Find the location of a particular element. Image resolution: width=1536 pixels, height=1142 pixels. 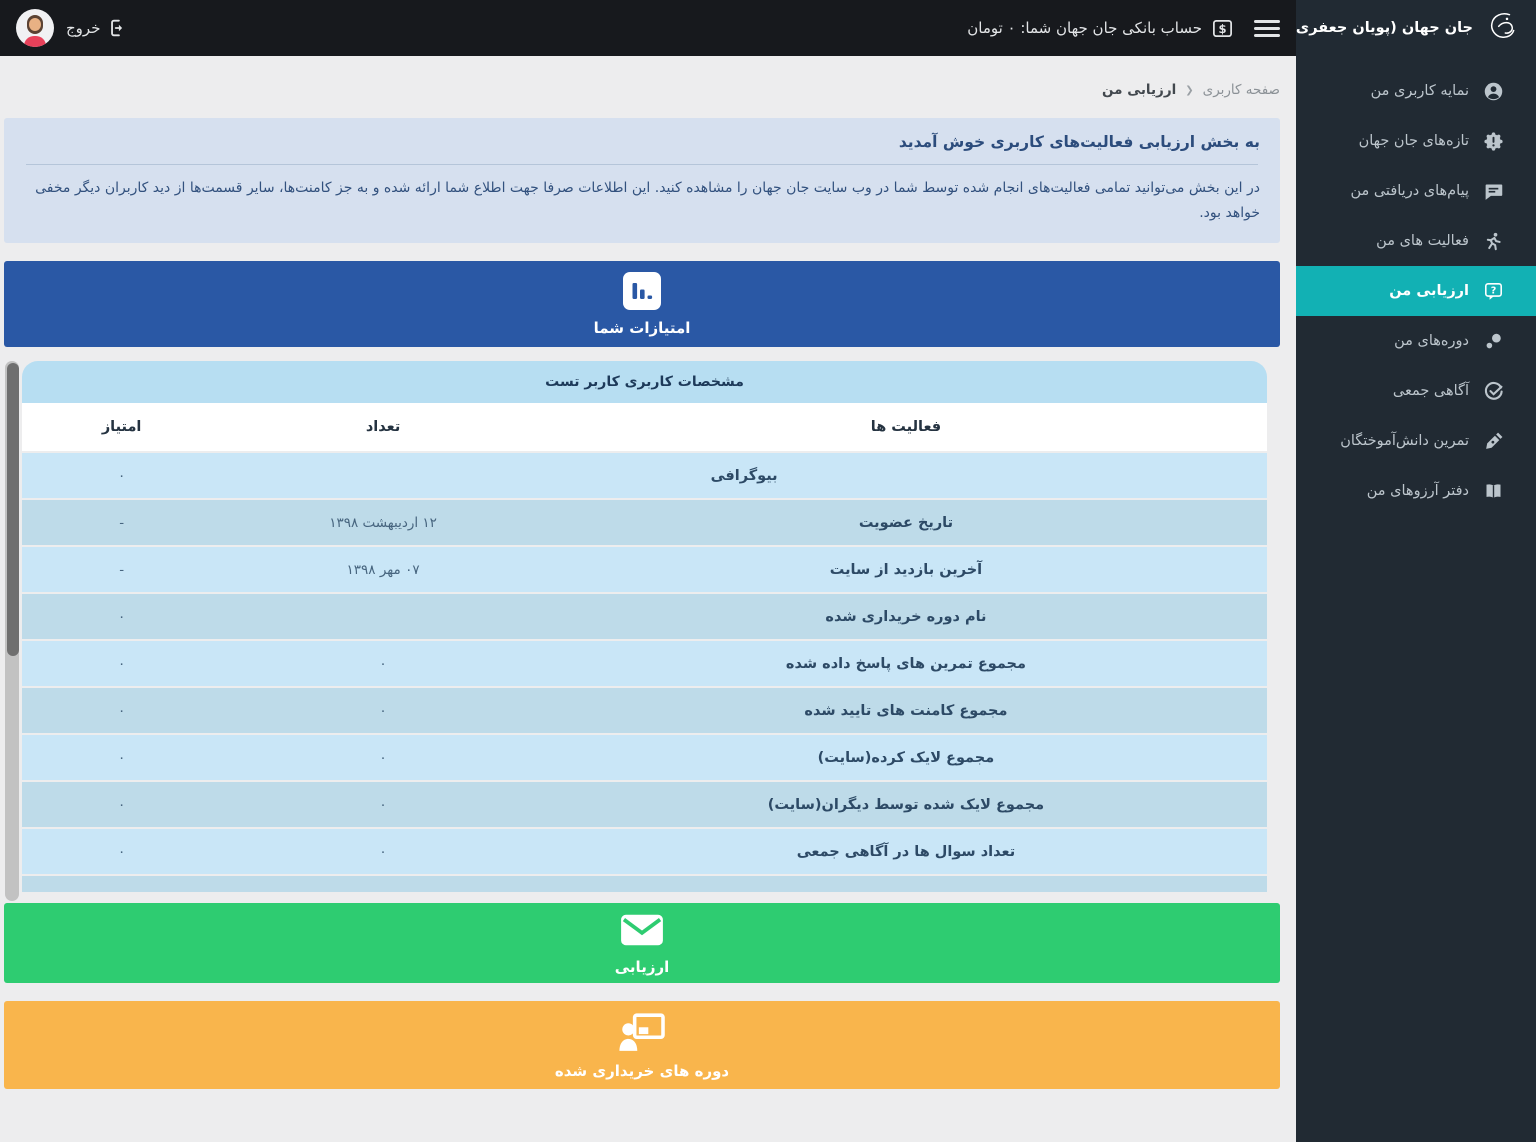

table-row: مجموع کامنت های تایید شده ۰ ۰ is located at coordinates (644, 711).